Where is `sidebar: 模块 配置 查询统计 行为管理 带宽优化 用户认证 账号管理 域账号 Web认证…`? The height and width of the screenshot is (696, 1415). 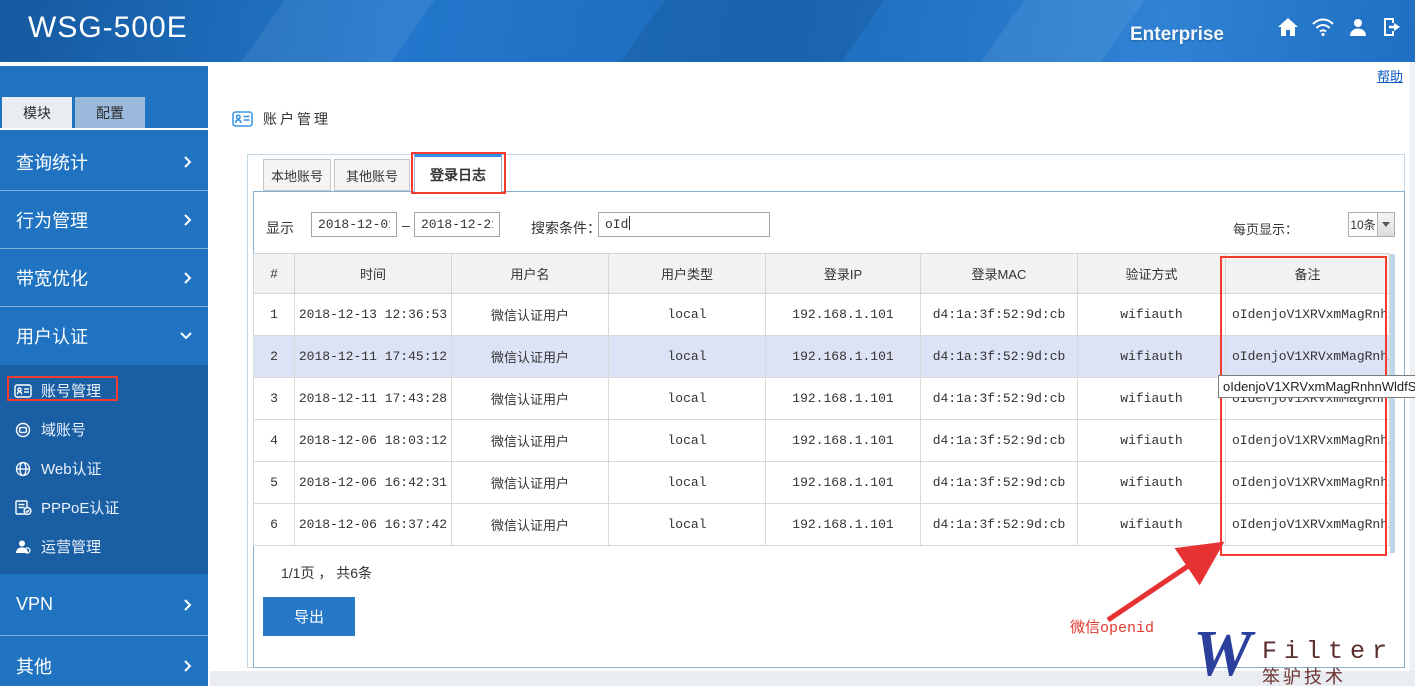
sidebar: 模块 配置 查询统计 行为管理 带宽优化 用户认证 账号管理 域账号 Web认证… is located at coordinates (104, 379).